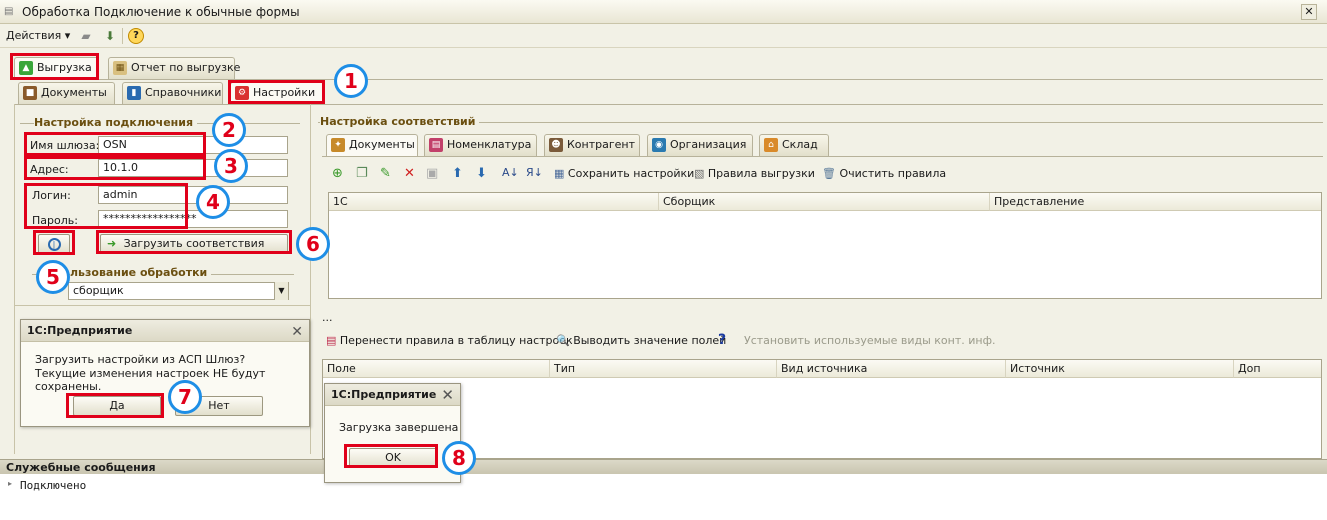  Describe the element at coordinates (457, 173) in the screenshot. I see `move-up-icon: ⬆` at that location.